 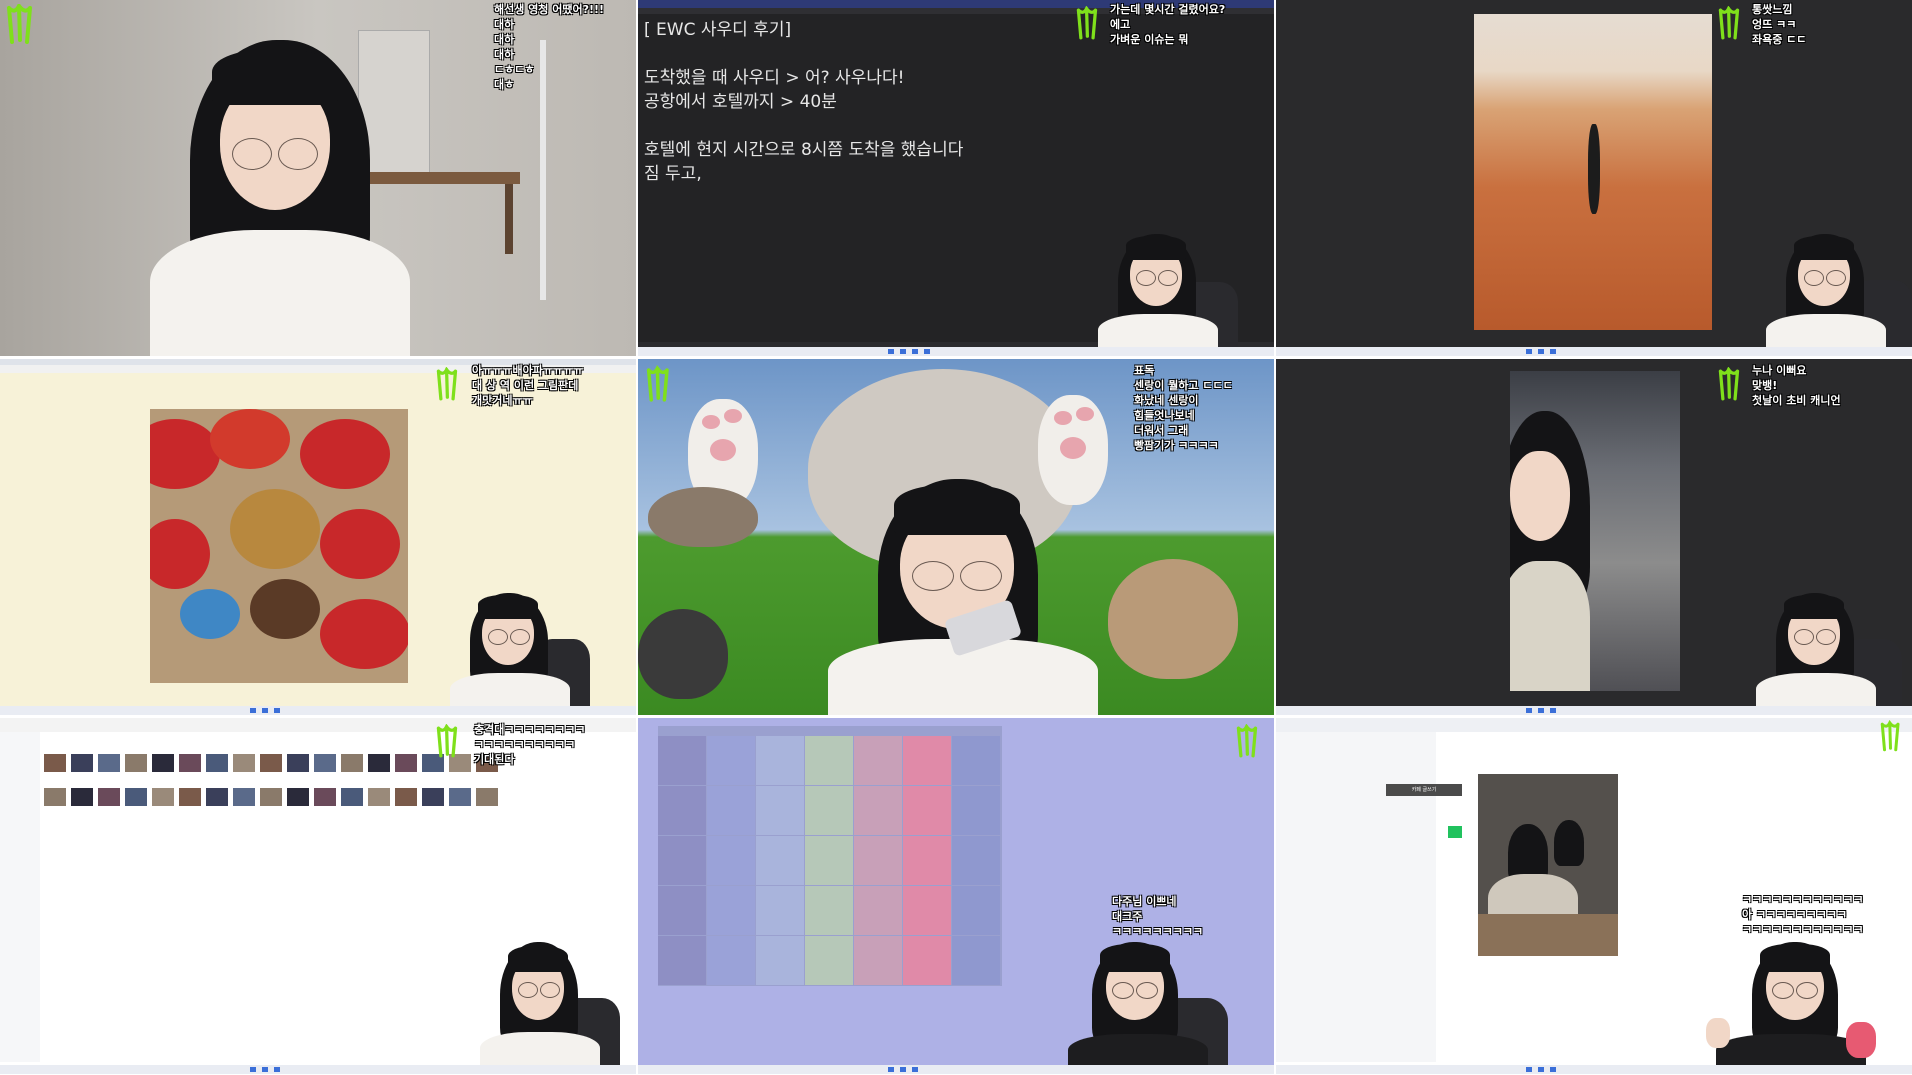 What do you see at coordinates (1595, 531) in the screenshot?
I see `selfie-photo` at bounding box center [1595, 531].